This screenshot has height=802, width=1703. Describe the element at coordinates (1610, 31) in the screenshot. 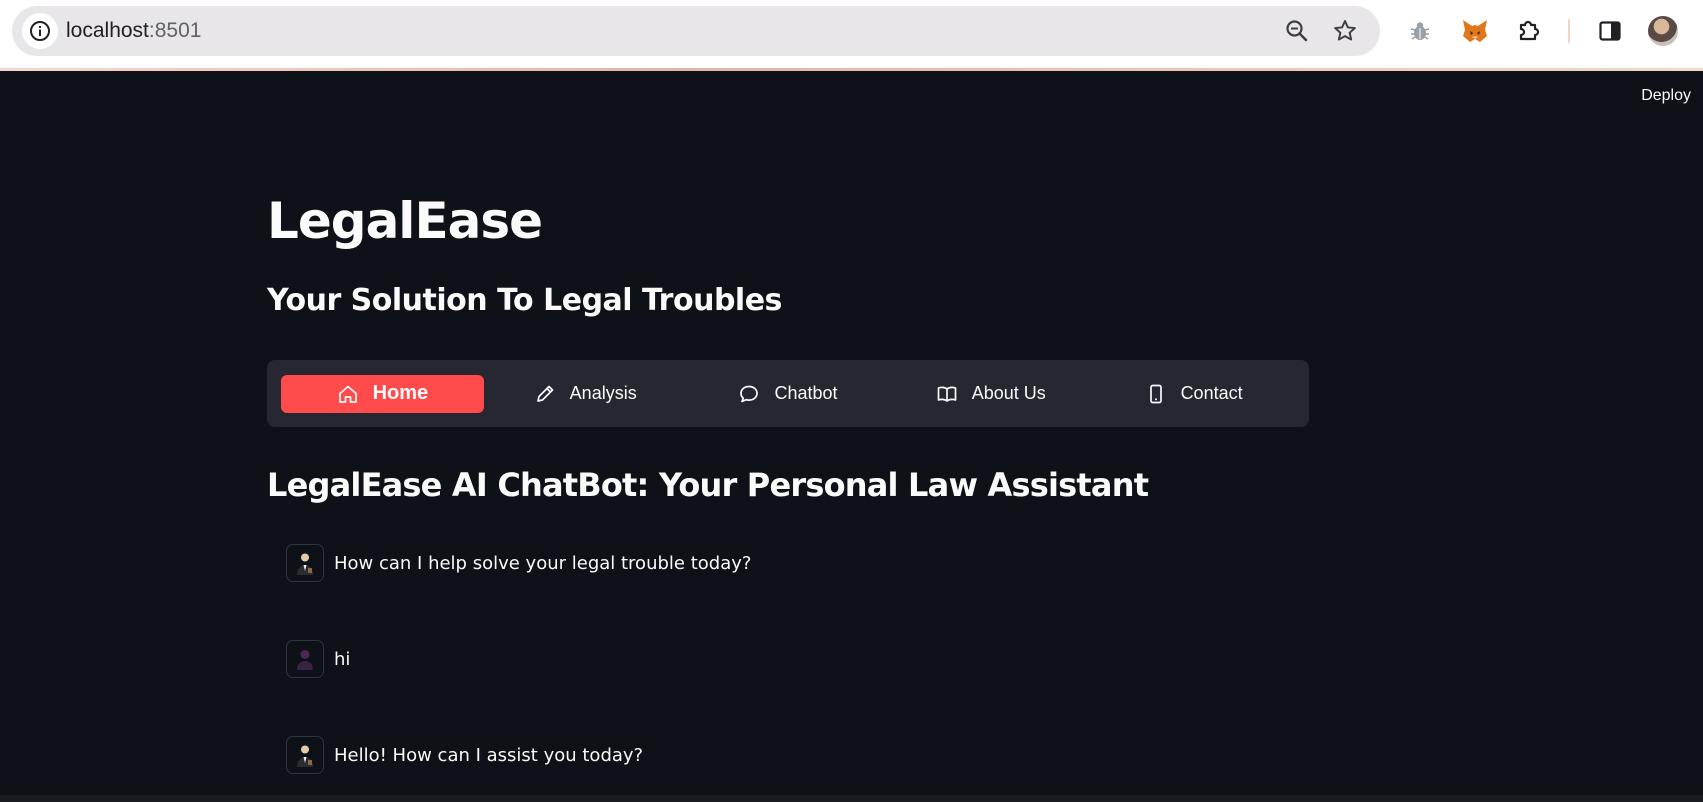

I see `side-panel-icon` at that location.